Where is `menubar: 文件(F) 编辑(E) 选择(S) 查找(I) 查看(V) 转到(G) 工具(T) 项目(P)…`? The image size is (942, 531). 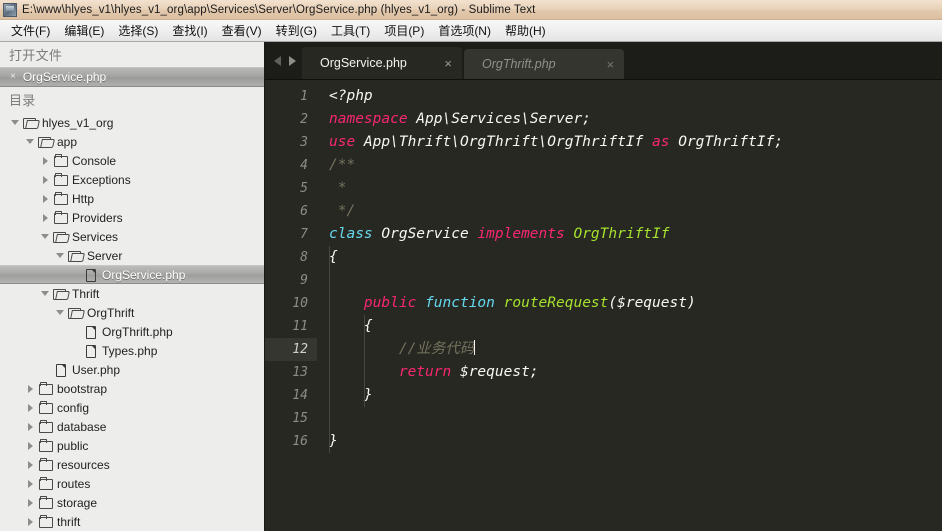 menubar: 文件(F) 编辑(E) 选择(S) 查找(I) 查看(V) 转到(G) 工具(T) 项目(P)… is located at coordinates (471, 31).